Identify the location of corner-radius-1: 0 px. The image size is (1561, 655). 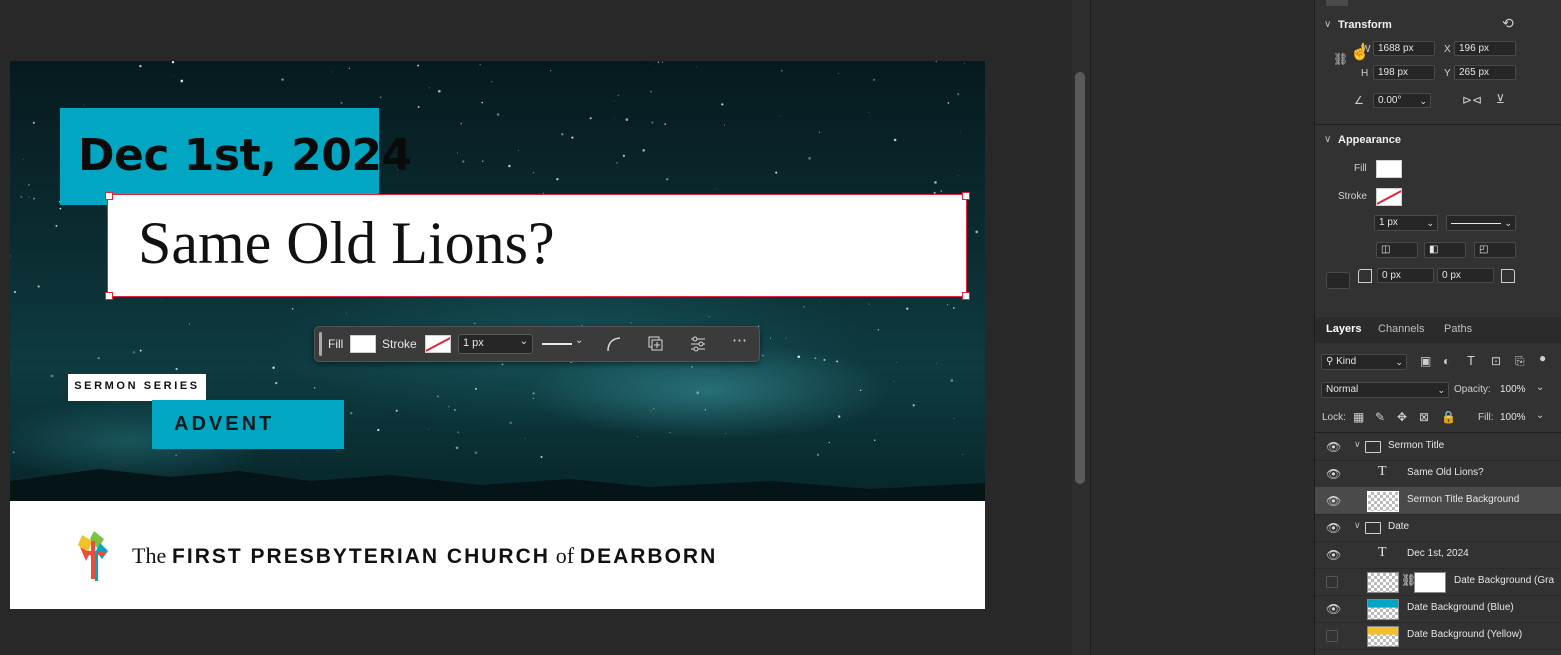
(1405, 275).